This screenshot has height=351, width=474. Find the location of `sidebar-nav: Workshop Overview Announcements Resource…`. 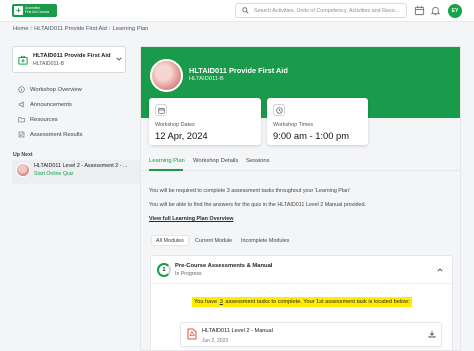

sidebar-nav: Workshop Overview Announcements Resource… is located at coordinates (50, 112).